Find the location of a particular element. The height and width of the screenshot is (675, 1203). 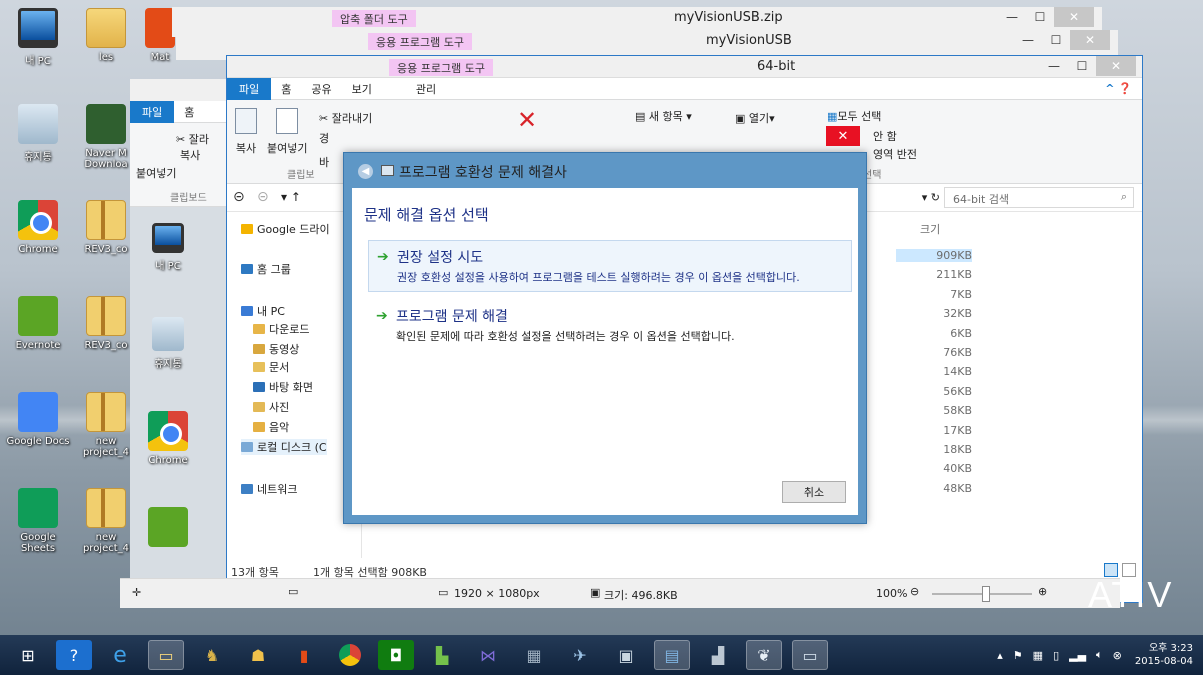

desktop-icon-google-docs: Google Docs is located at coordinates (38, 419).